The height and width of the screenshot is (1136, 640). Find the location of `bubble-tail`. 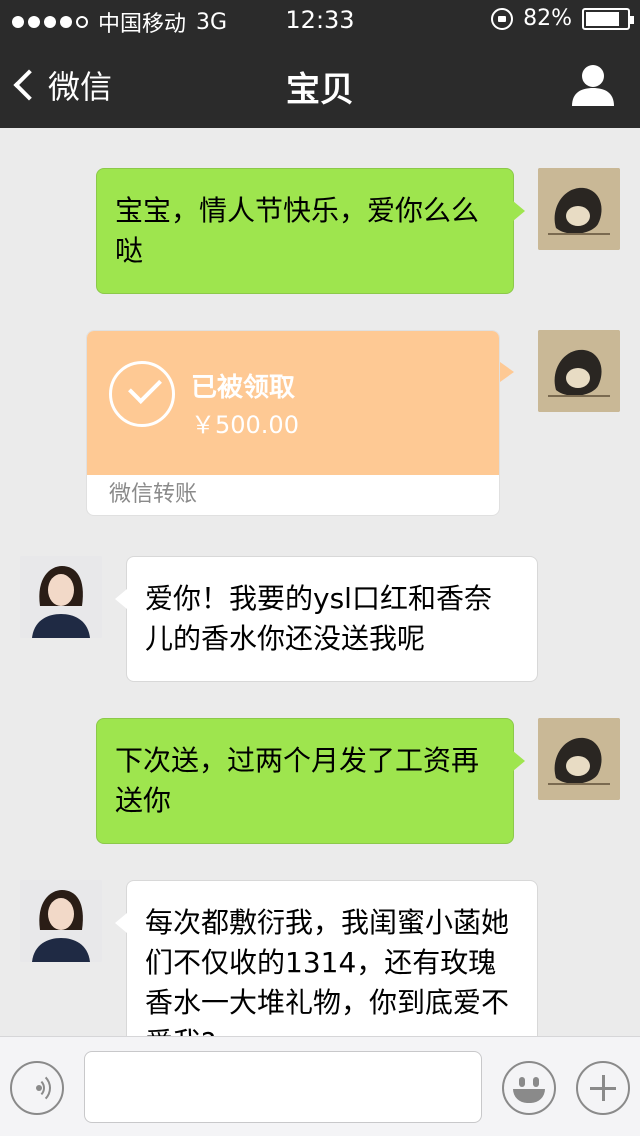

bubble-tail is located at coordinates (507, 372).